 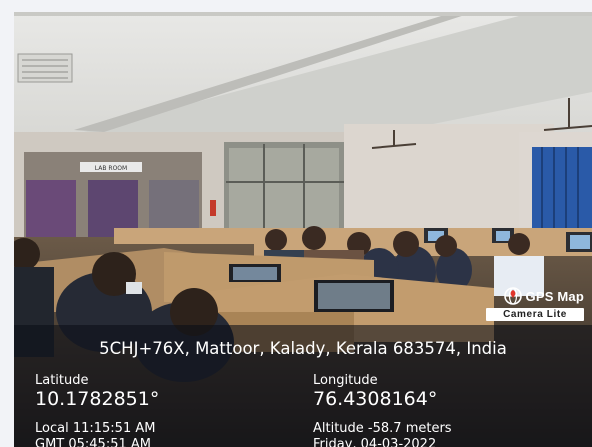 What do you see at coordinates (535, 307) in the screenshot?
I see `gps-map-badge: GPS Map Camera Lite` at bounding box center [535, 307].